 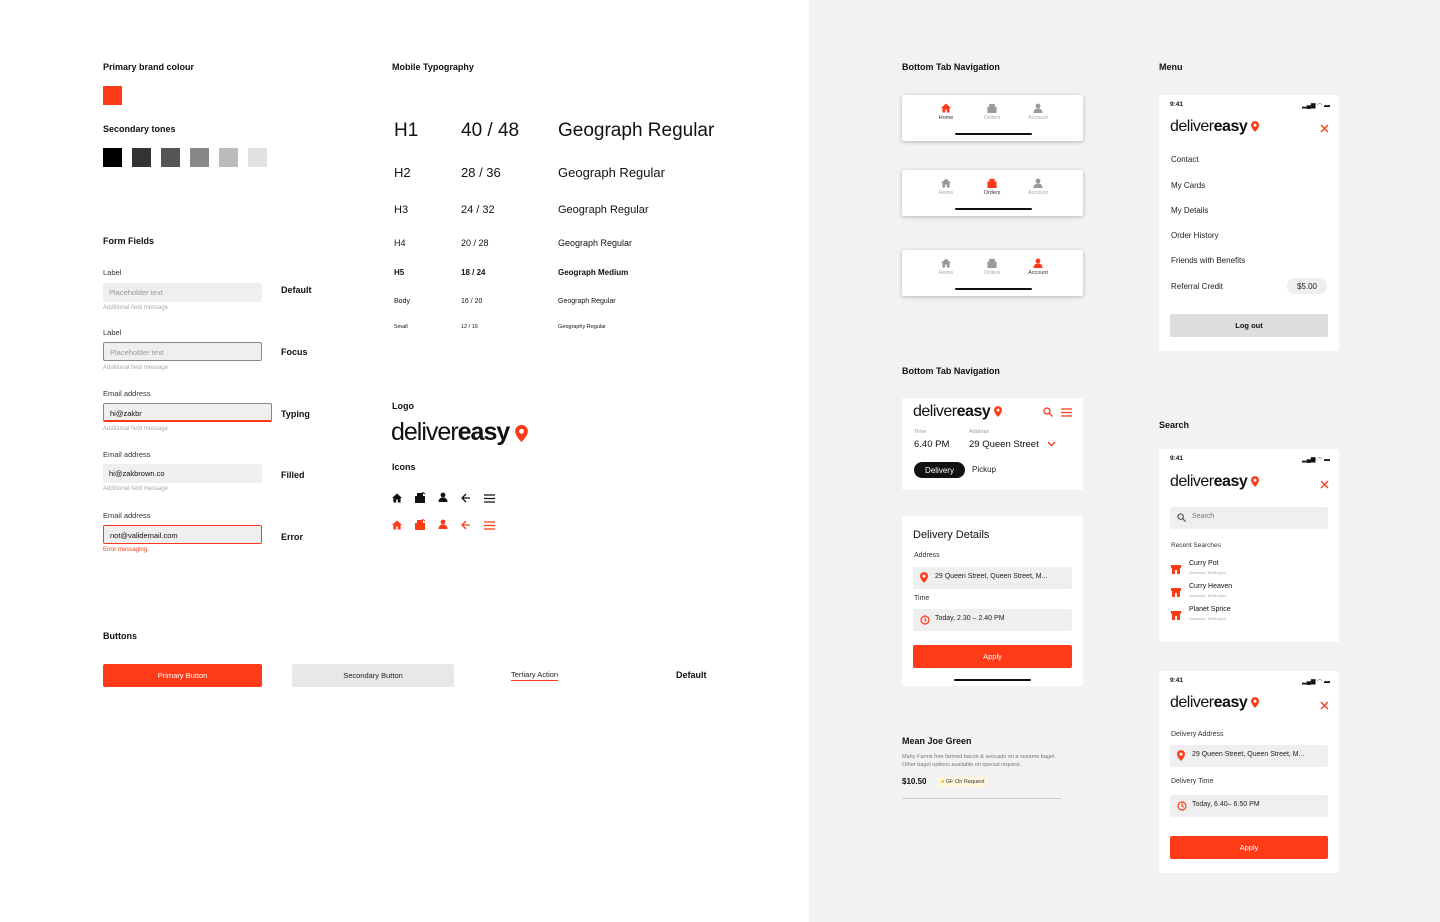 What do you see at coordinates (294, 352) in the screenshot?
I see `state-label: Focus` at bounding box center [294, 352].